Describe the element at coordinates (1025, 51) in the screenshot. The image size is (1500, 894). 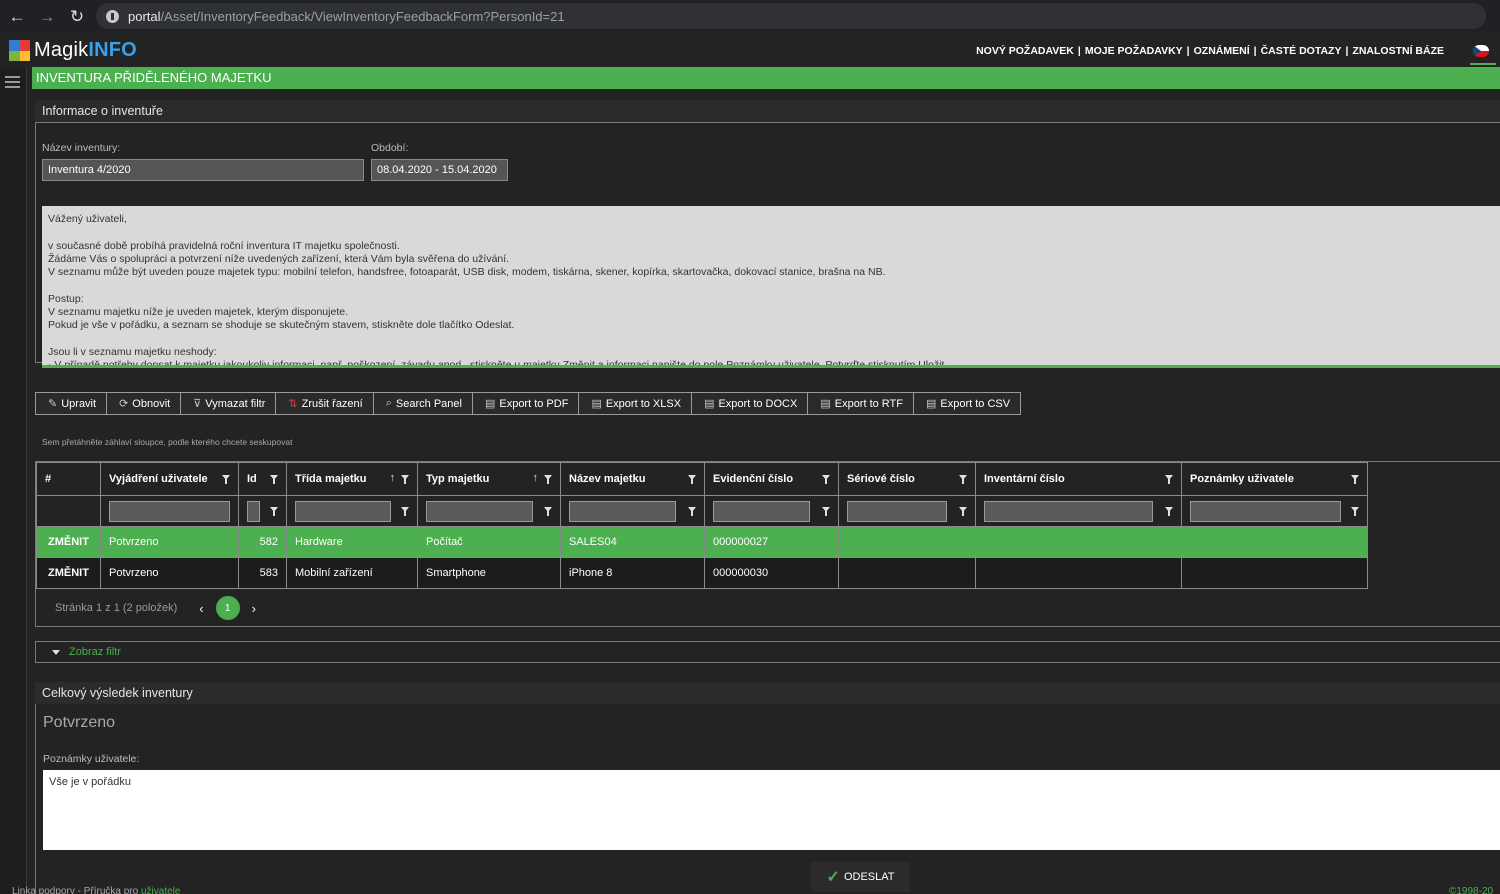
I see `nav-new-request: NOVÝ POŽADAVEK` at that location.